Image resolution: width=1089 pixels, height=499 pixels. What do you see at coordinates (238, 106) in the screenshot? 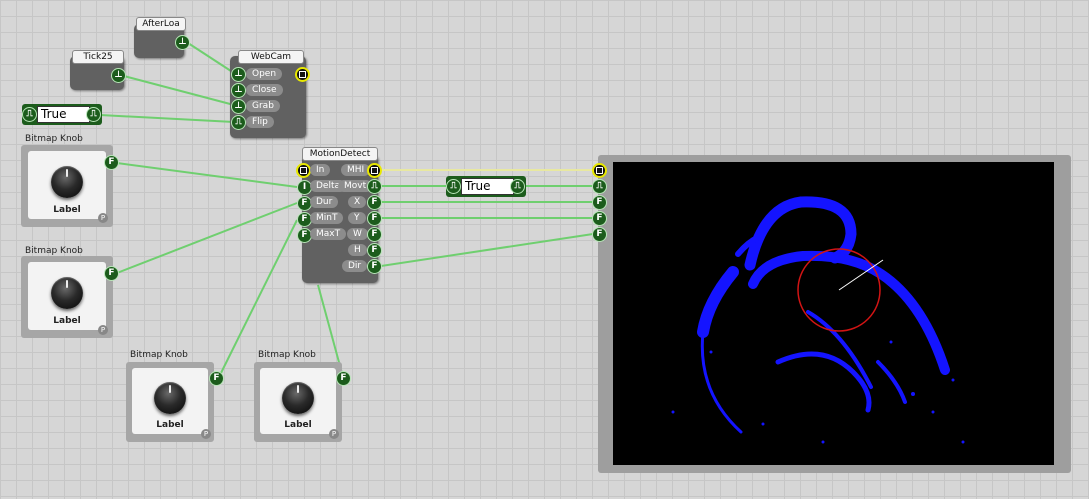
I see `webcam-grab-pin: ⊥` at bounding box center [238, 106].